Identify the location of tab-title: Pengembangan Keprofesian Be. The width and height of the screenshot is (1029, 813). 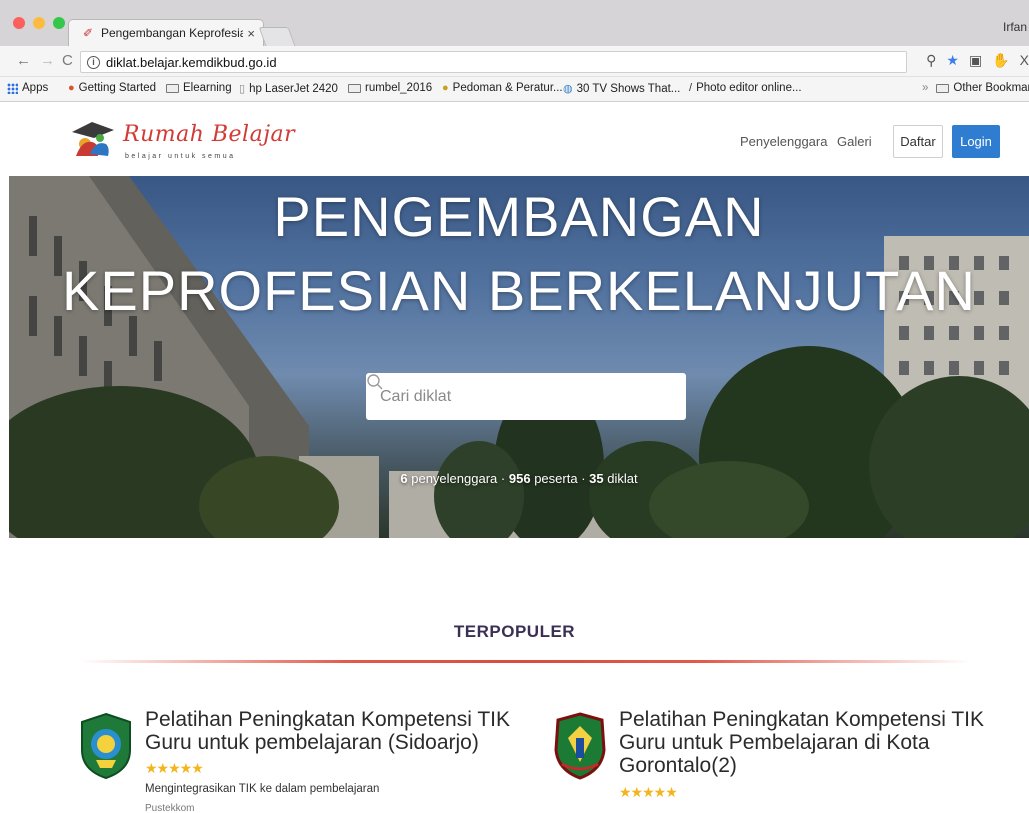
(172, 33).